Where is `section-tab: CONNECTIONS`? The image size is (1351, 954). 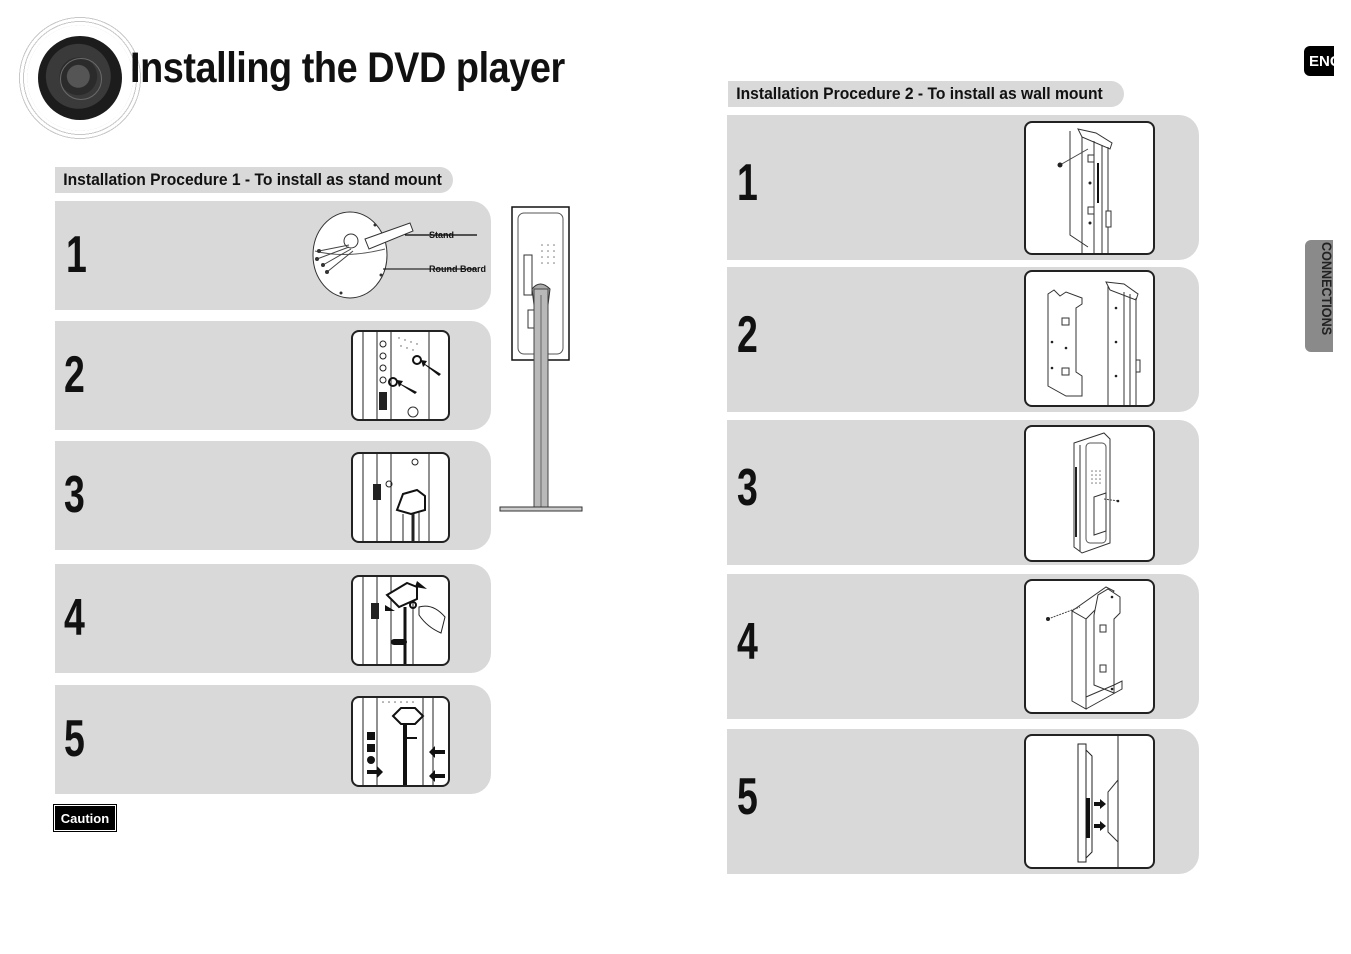 section-tab: CONNECTIONS is located at coordinates (1319, 296).